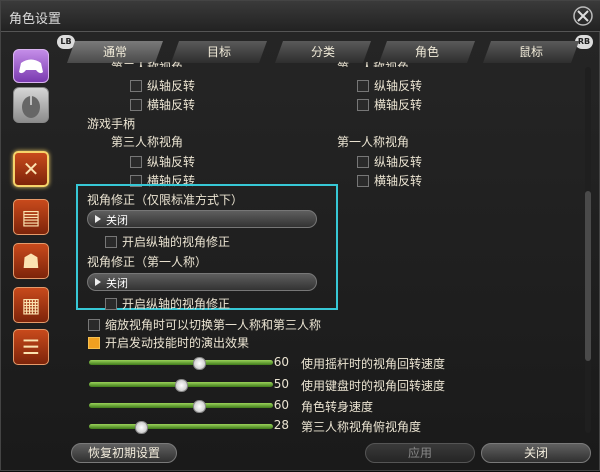  I want to click on window-title: 角色设置, so click(35, 19).